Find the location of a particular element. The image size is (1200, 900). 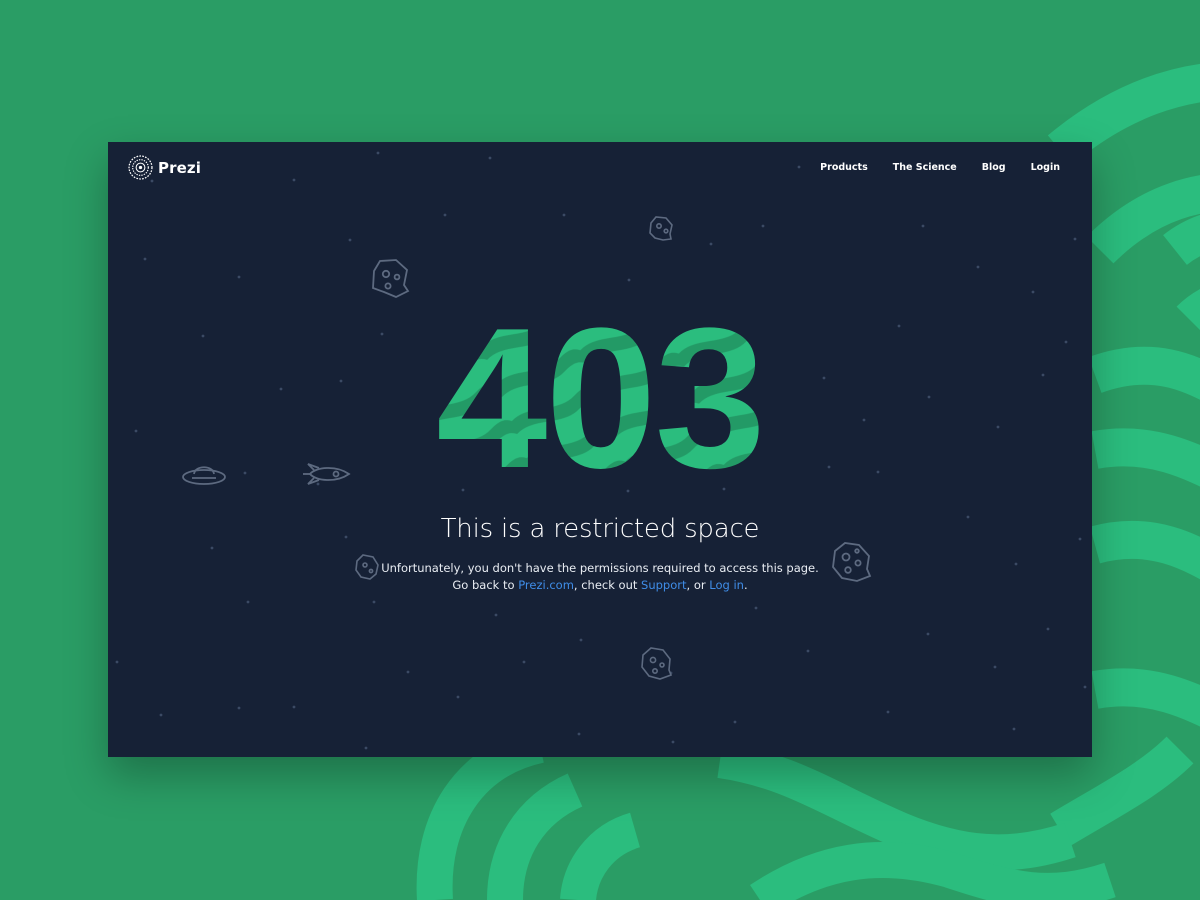

error-code: 403 is located at coordinates (601, 398).